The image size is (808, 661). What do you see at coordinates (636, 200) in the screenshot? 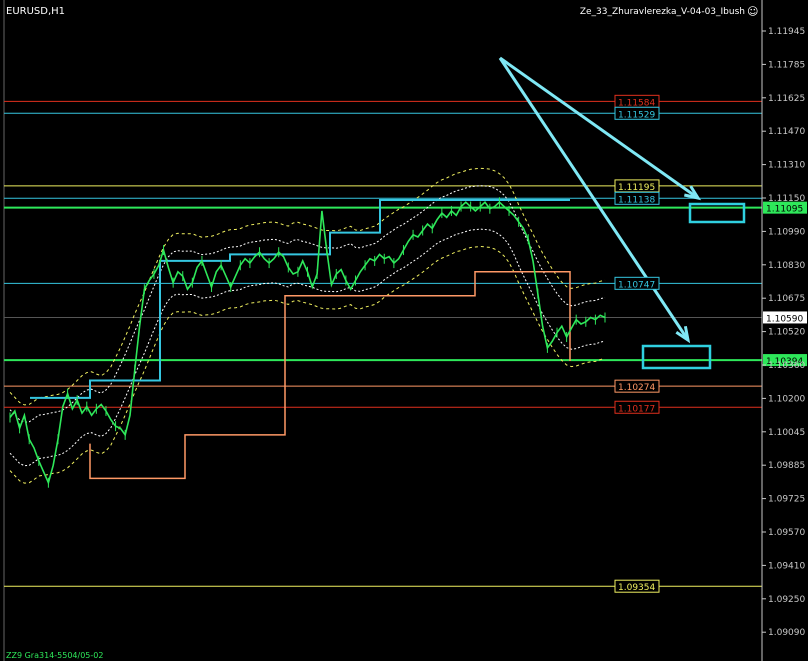
I see `level-tag-3: 1.11138` at bounding box center [636, 200].